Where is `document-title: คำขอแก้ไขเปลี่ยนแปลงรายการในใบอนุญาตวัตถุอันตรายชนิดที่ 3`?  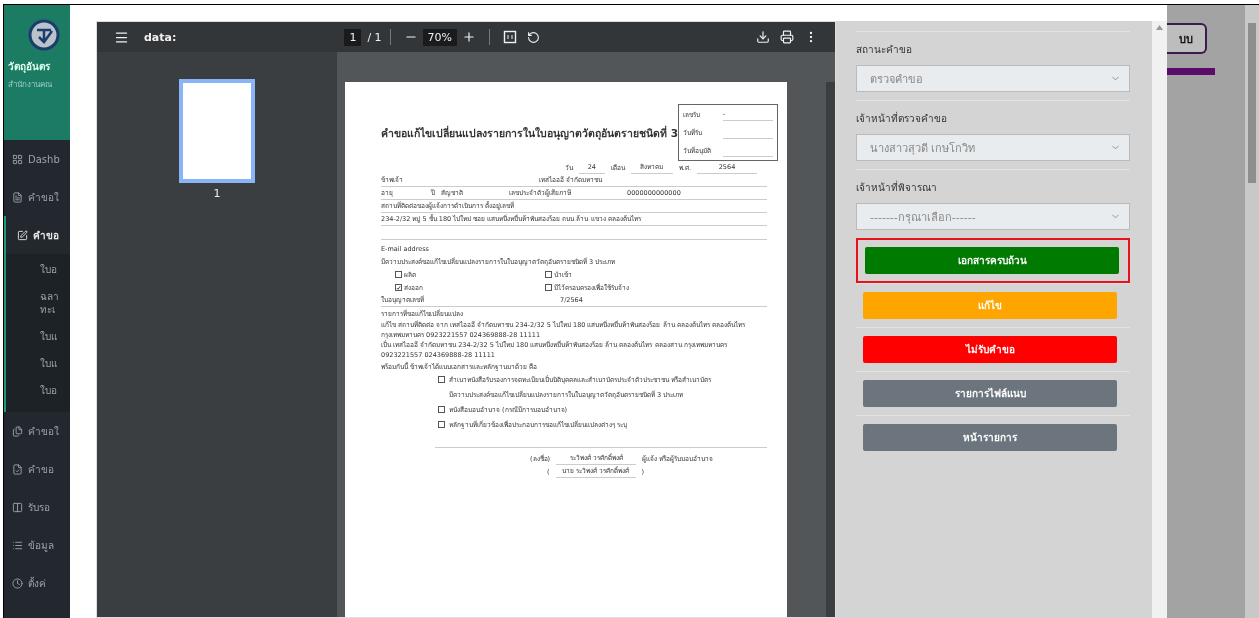
document-title: คำขอแก้ไขเปลี่ยนแปลงรายการในใบอนุญาตวัตถุอันตรายชนิดที่ 3 is located at coordinates (529, 132).